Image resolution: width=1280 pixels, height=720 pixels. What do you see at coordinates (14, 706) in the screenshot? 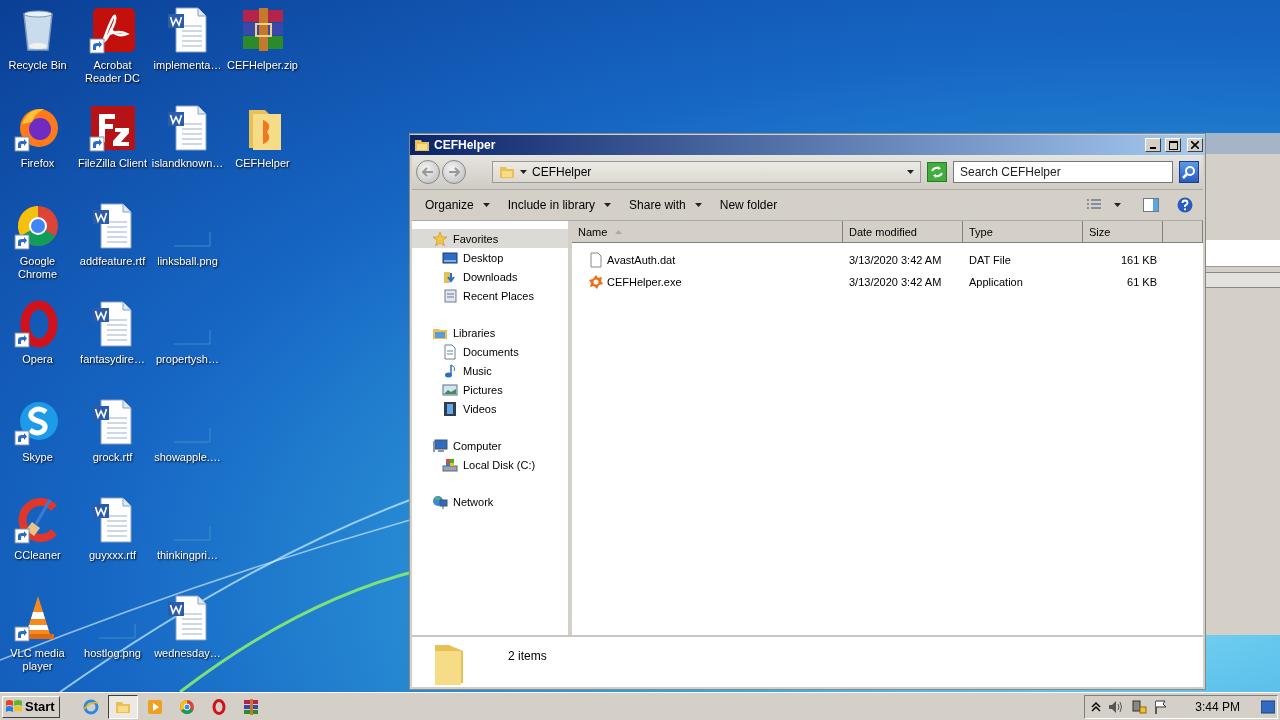
I see `windows-flag-icon` at bounding box center [14, 706].